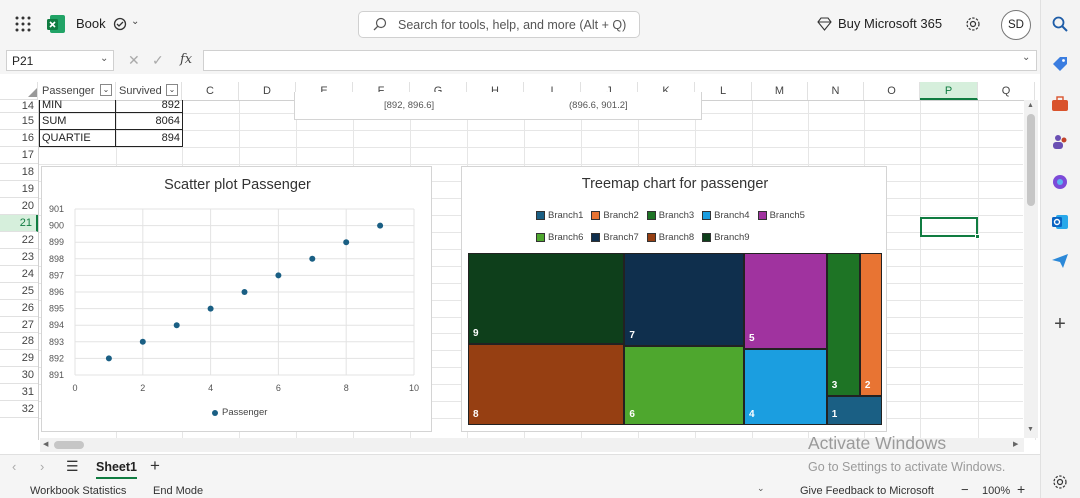 The height and width of the screenshot is (498, 1080). Describe the element at coordinates (907, 467) in the screenshot. I see `activate-windows-subtitle: Go to Settings to activate Windows.` at that location.